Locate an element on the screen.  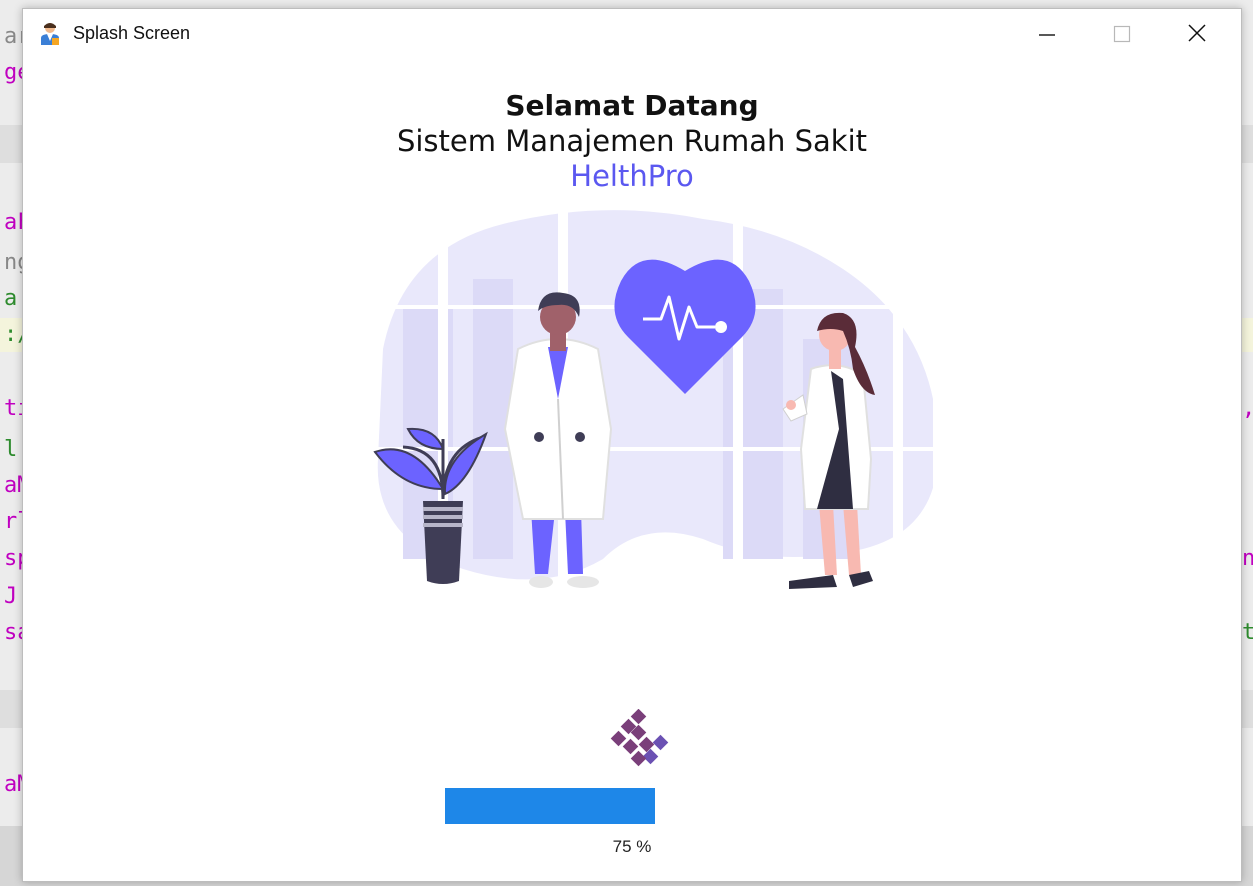
window-title: Splash Screen is located at coordinates (132, 33).